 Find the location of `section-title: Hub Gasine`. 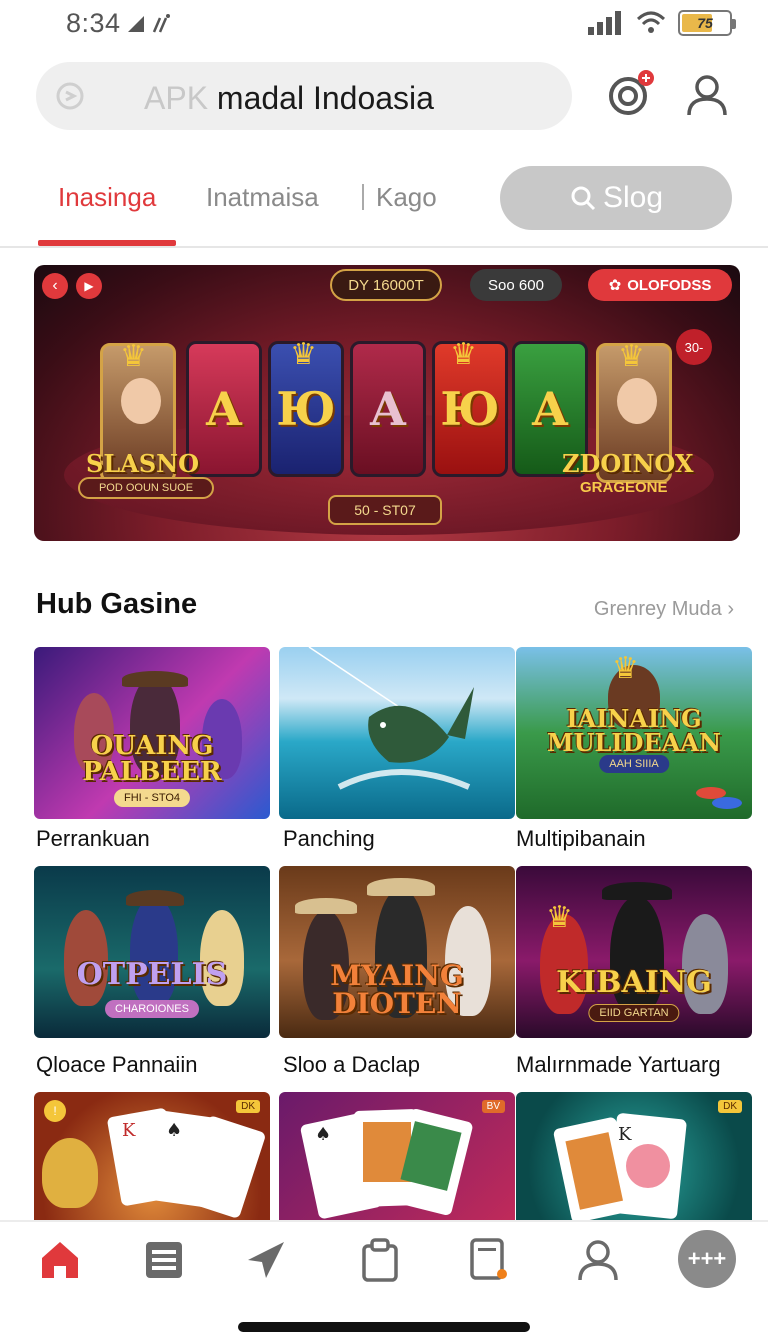

section-title: Hub Gasine is located at coordinates (117, 604).